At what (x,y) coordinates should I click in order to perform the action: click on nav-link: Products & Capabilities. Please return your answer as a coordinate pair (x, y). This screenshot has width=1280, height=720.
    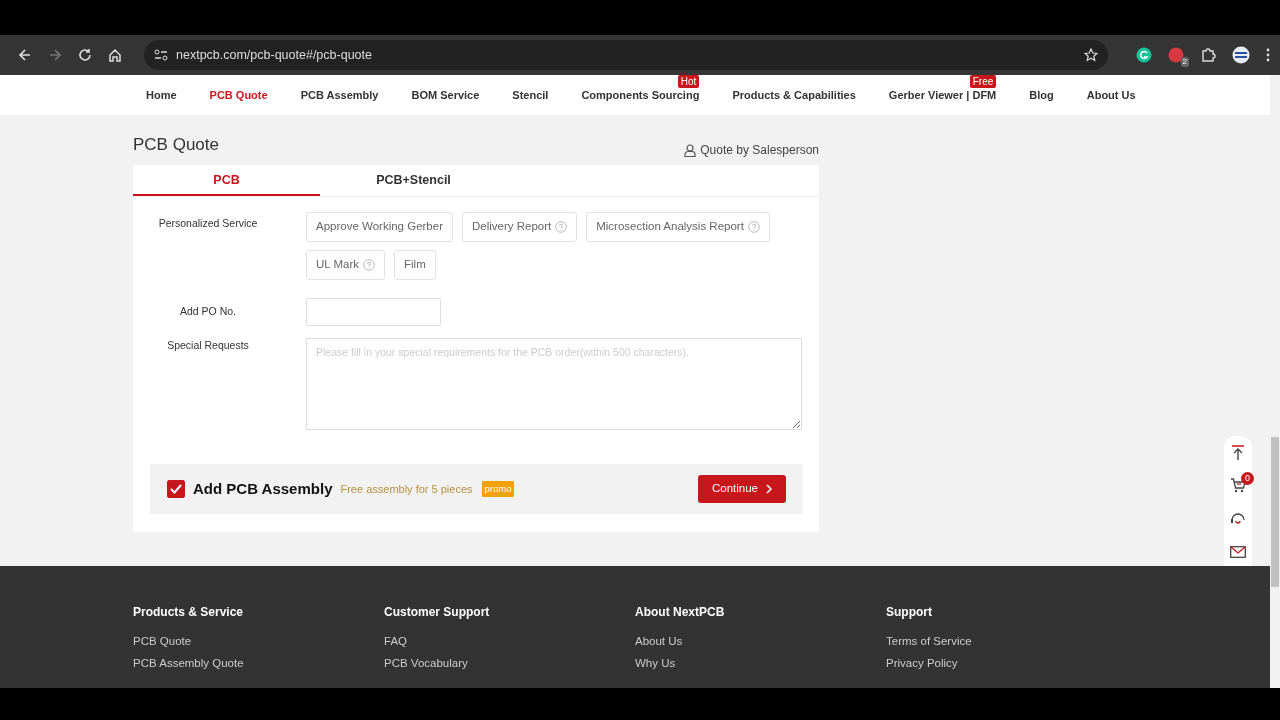
    Looking at the image, I should click on (794, 95).